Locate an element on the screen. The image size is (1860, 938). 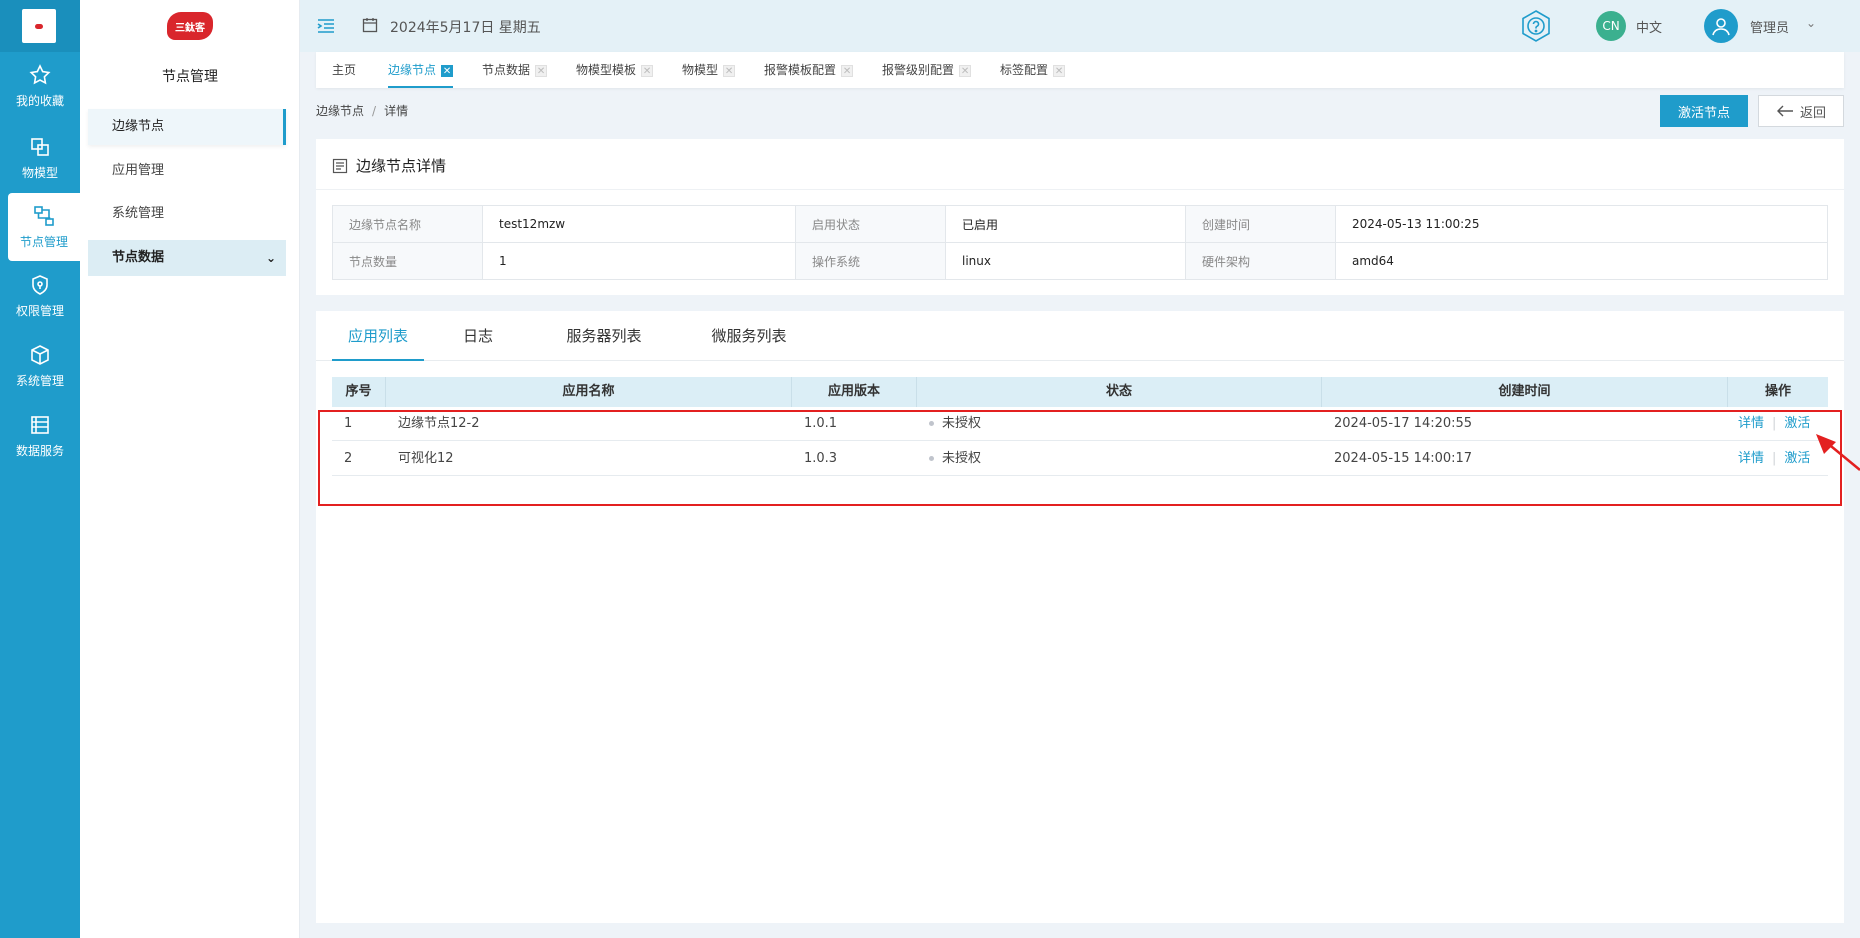
column-header: 序号 is located at coordinates (359, 392).